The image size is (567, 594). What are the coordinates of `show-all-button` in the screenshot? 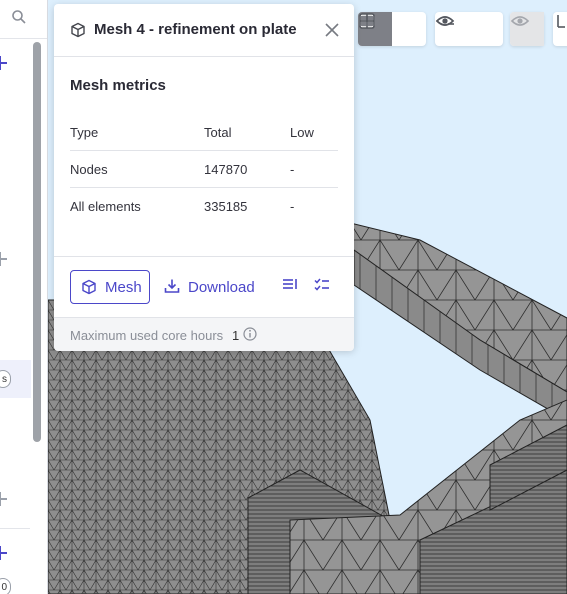 It's located at (469, 29).